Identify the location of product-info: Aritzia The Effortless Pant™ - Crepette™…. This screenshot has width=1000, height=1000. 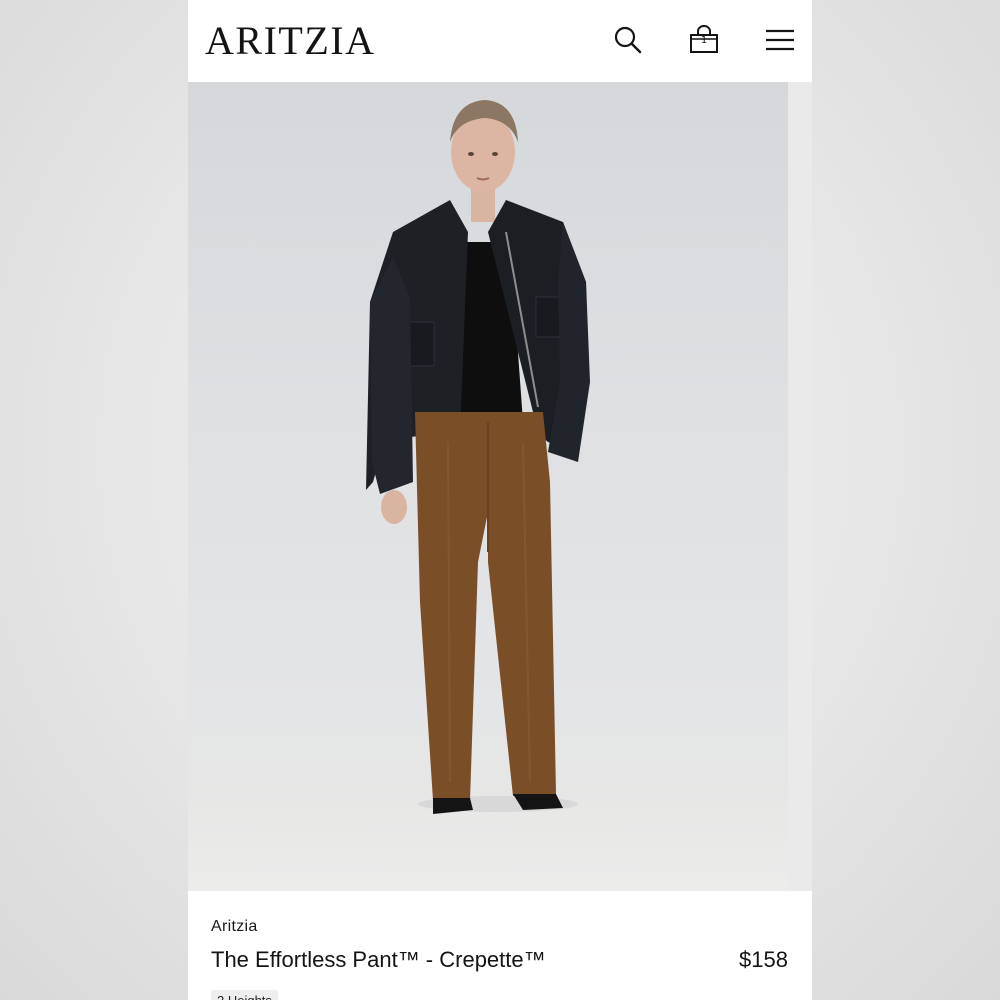
(500, 945).